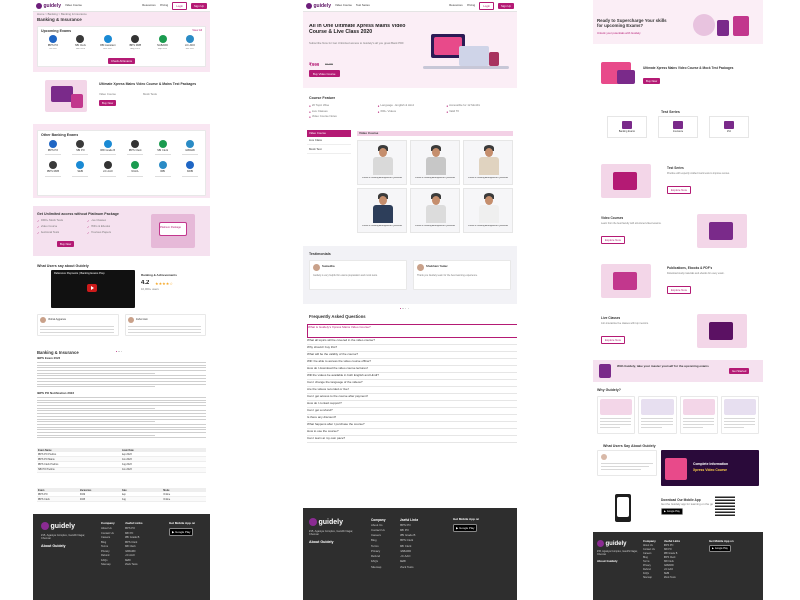 This screenshot has height=600, width=800. Describe the element at coordinates (121, 61) in the screenshot. I see `check-all-exams-button: Check All Exams` at that location.